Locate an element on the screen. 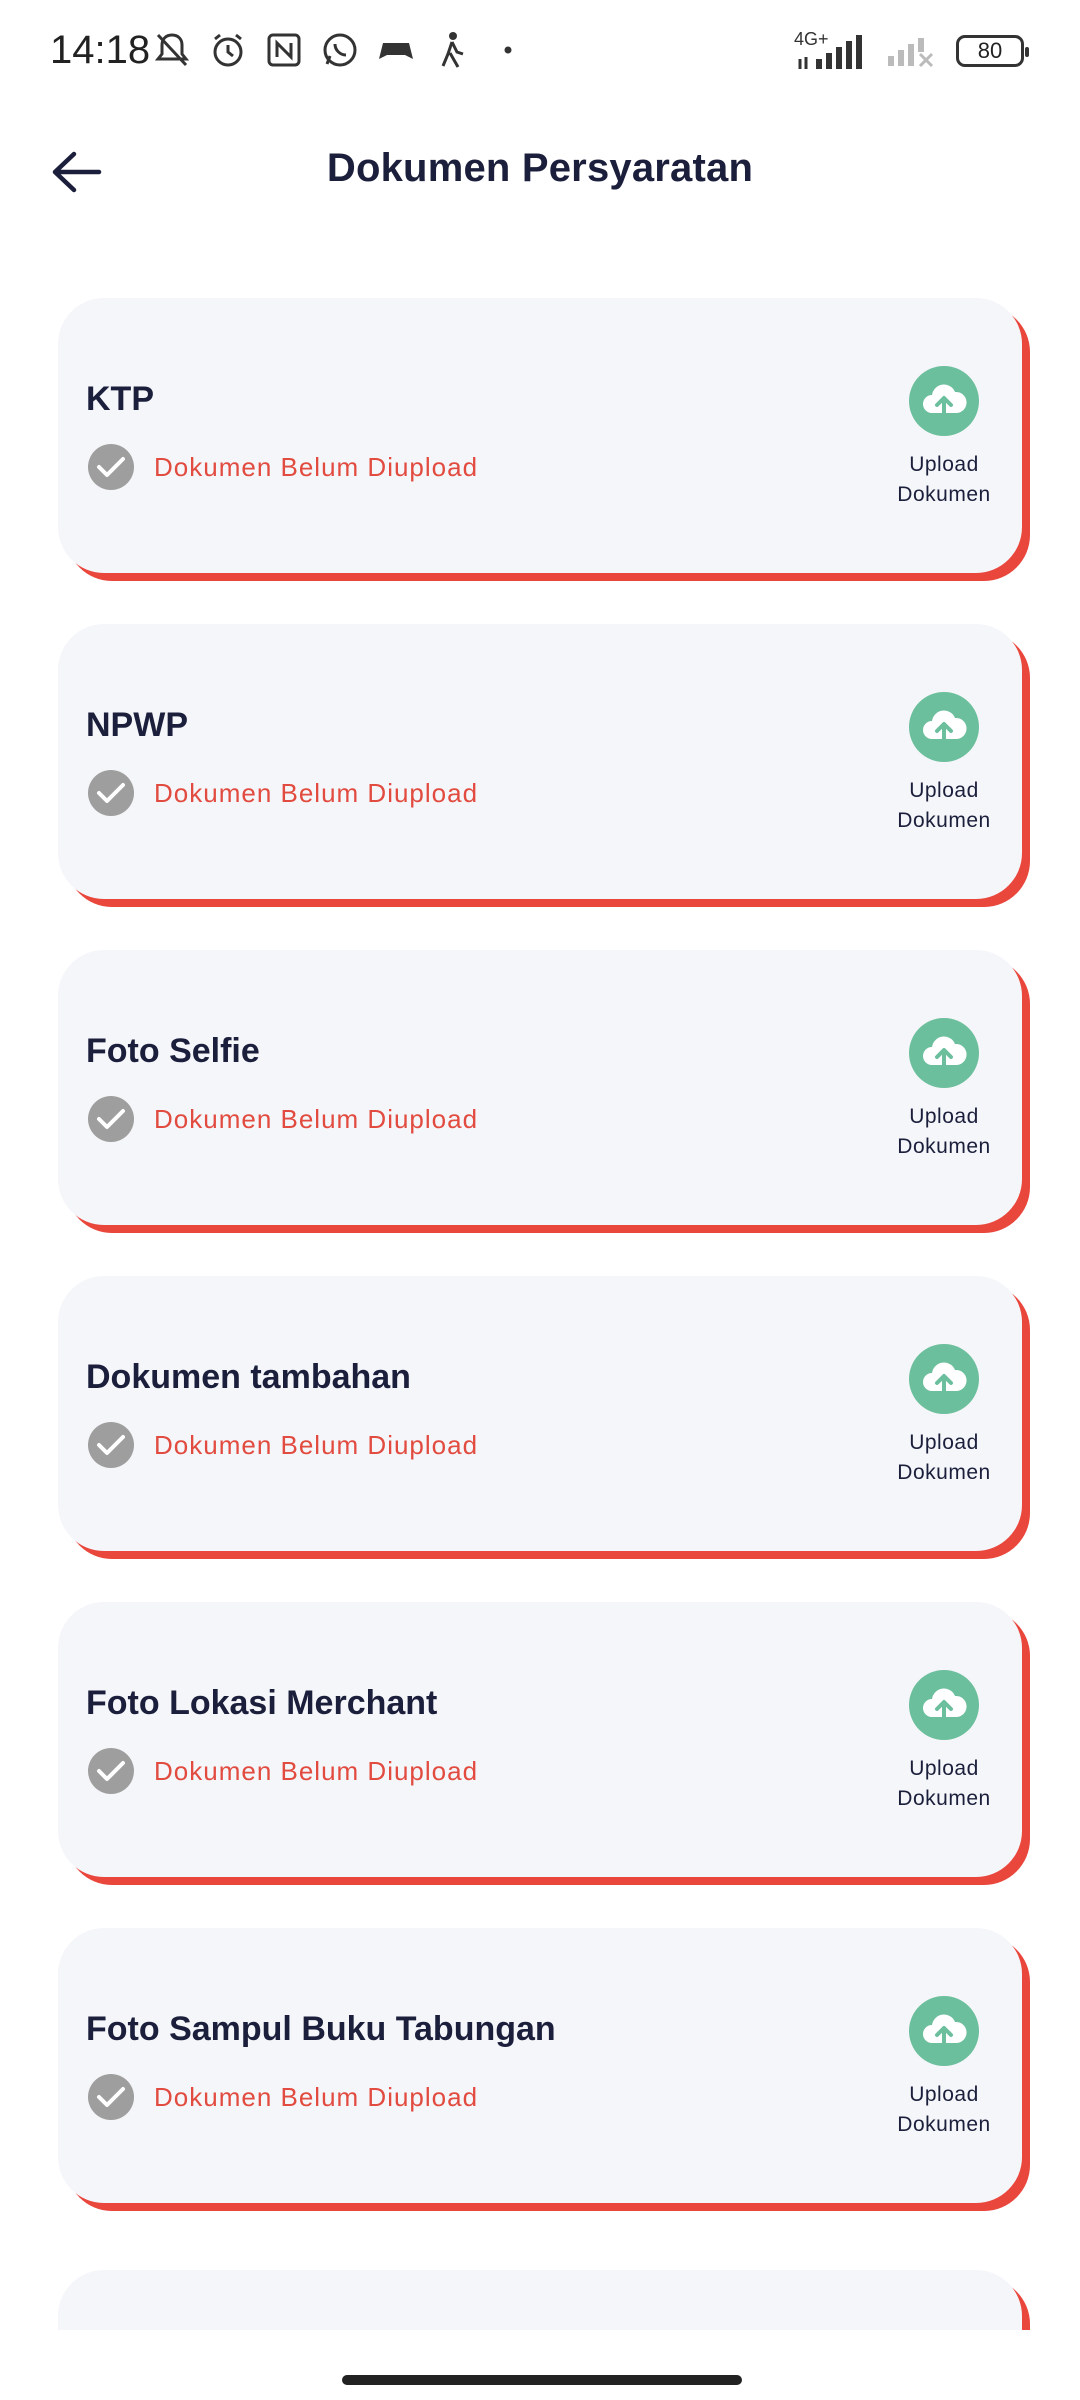 This screenshot has height=2400, width=1080. signal-icon: 4G+ is located at coordinates (831, 50).